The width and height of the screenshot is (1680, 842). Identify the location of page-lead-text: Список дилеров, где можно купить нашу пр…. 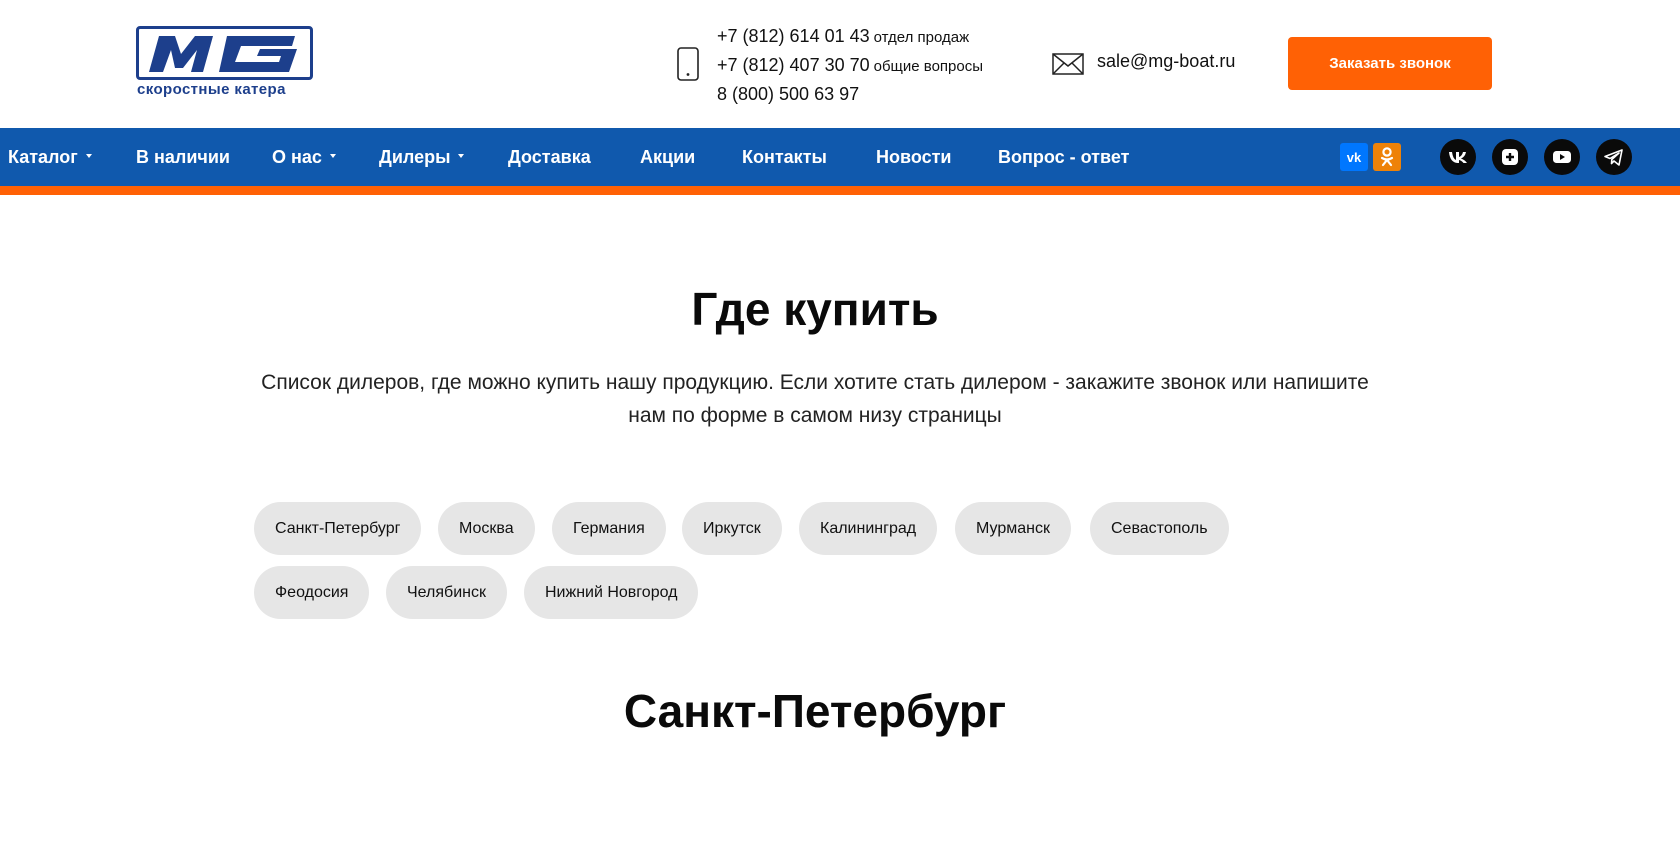
(815, 399).